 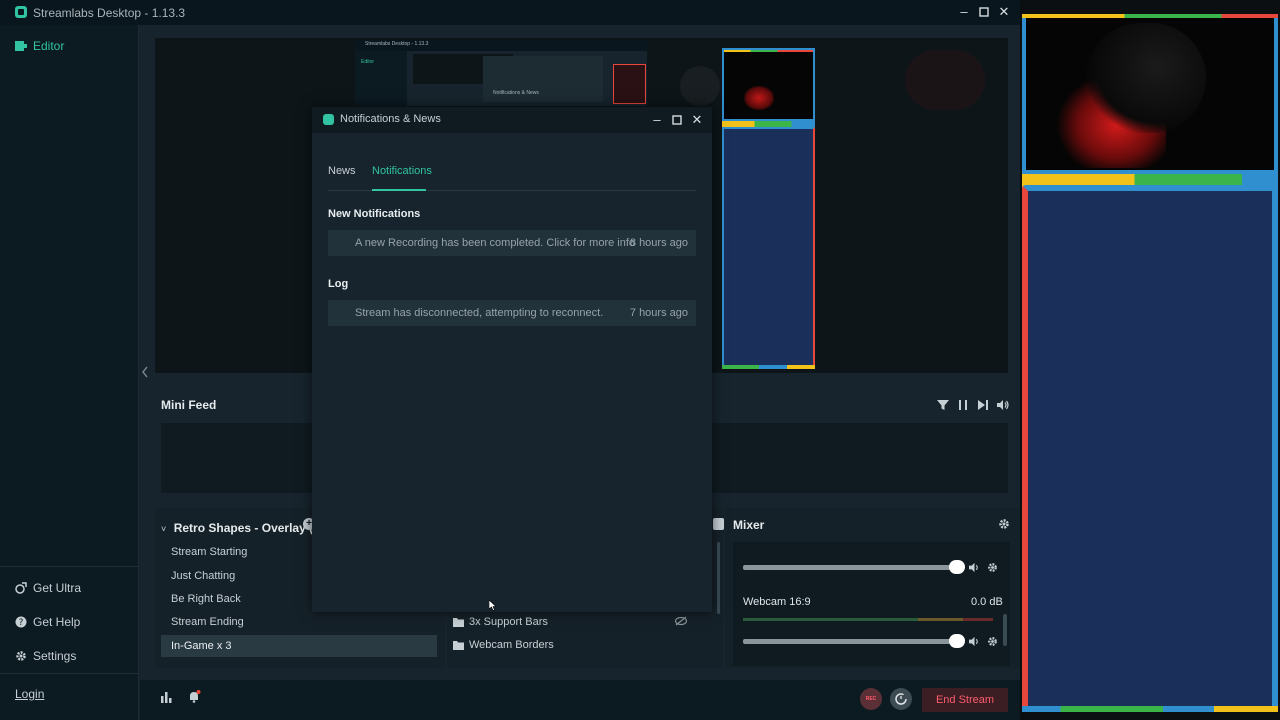 I want to click on projector-bottom-stripe, so click(x=1150, y=709).